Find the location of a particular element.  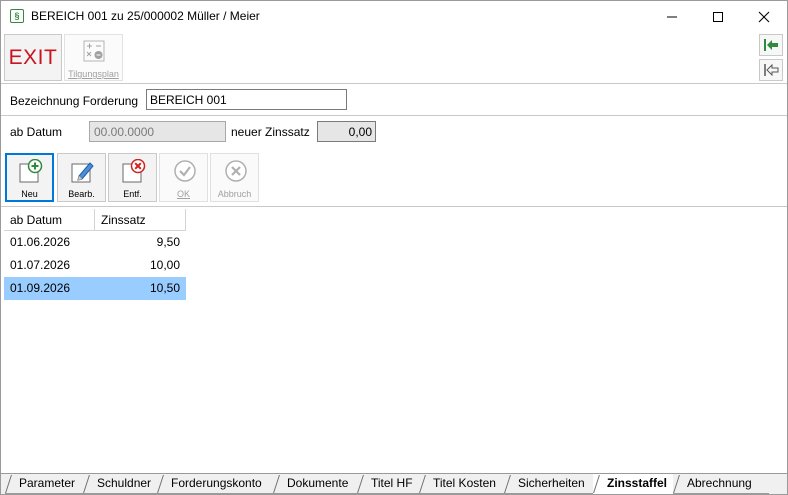

table-row: 01.07.2026 10,00 is located at coordinates (95, 265).